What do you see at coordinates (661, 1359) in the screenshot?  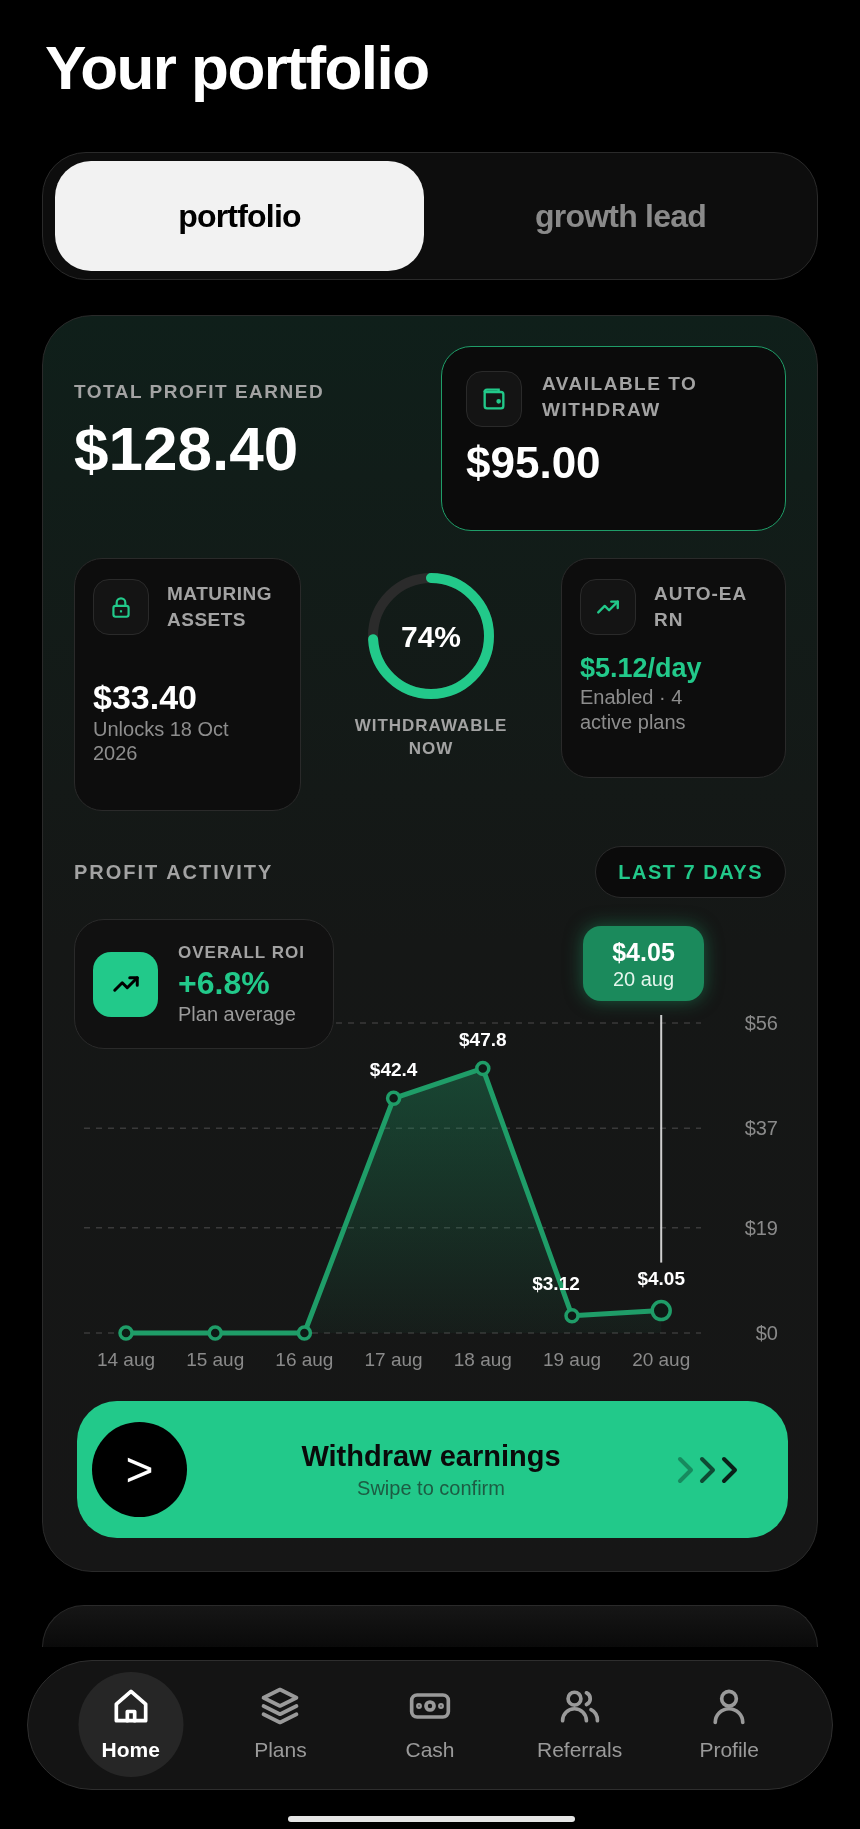 I see `axis-label: 20 aug` at bounding box center [661, 1359].